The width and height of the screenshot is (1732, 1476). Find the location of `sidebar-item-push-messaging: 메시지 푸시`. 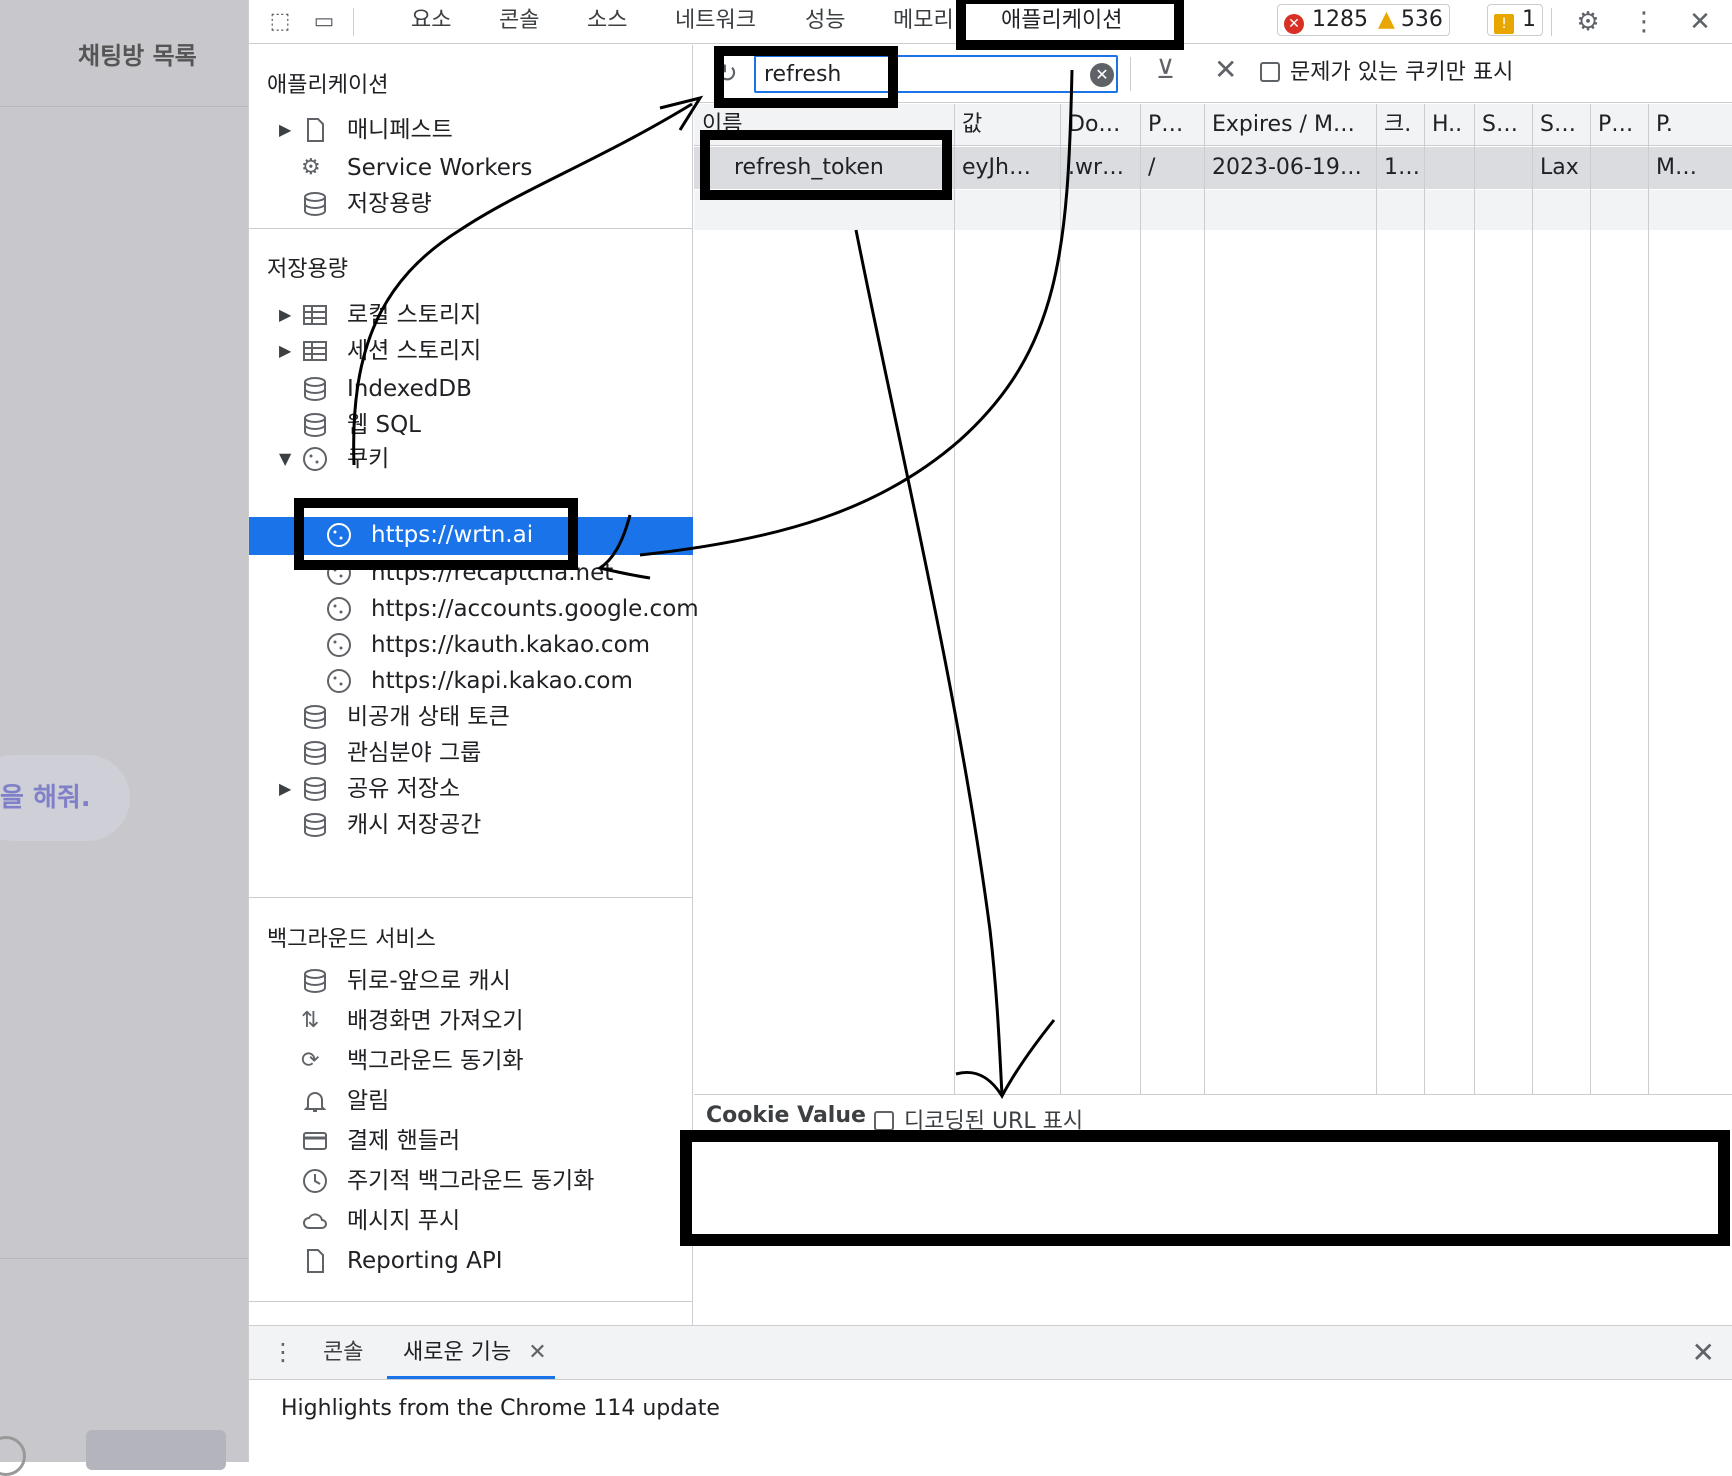

sidebar-item-push-messaging: 메시지 푸시 is located at coordinates (471, 1221).